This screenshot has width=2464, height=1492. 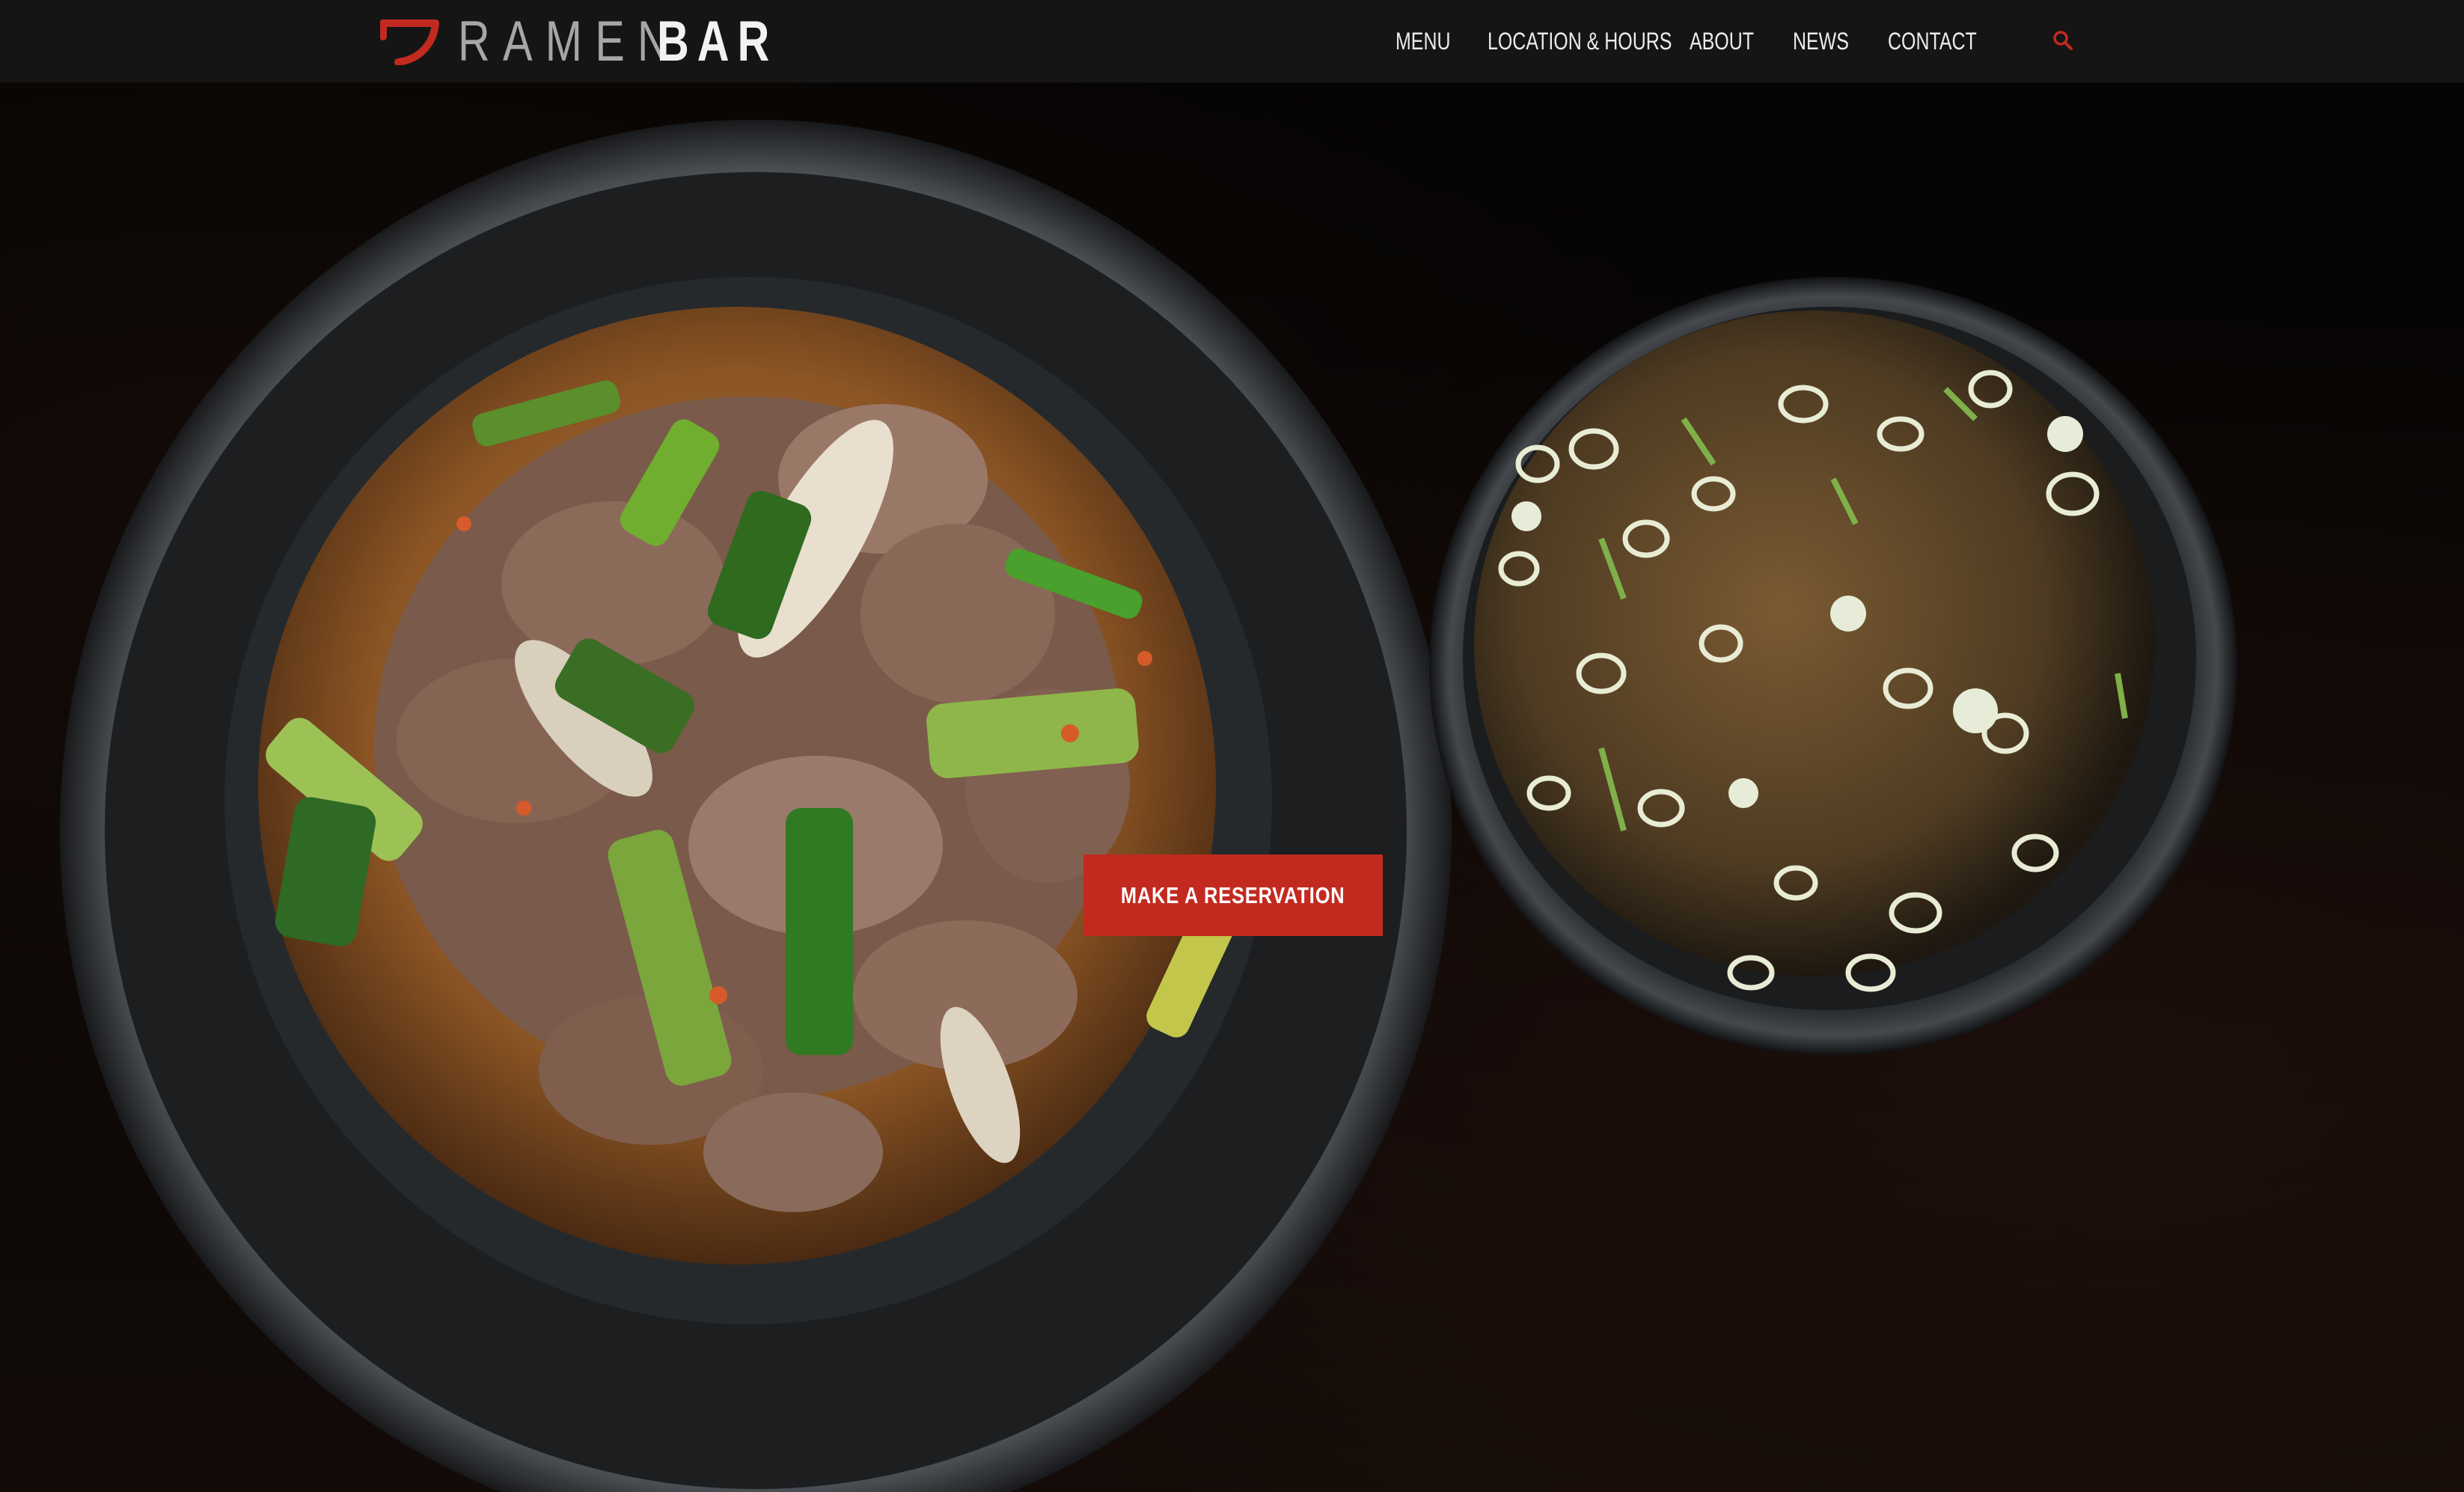 What do you see at coordinates (2063, 40) in the screenshot?
I see `search-icon` at bounding box center [2063, 40].